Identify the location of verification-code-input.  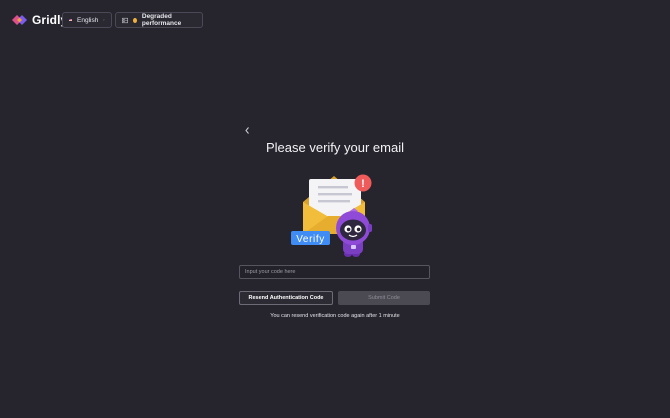
(334, 272).